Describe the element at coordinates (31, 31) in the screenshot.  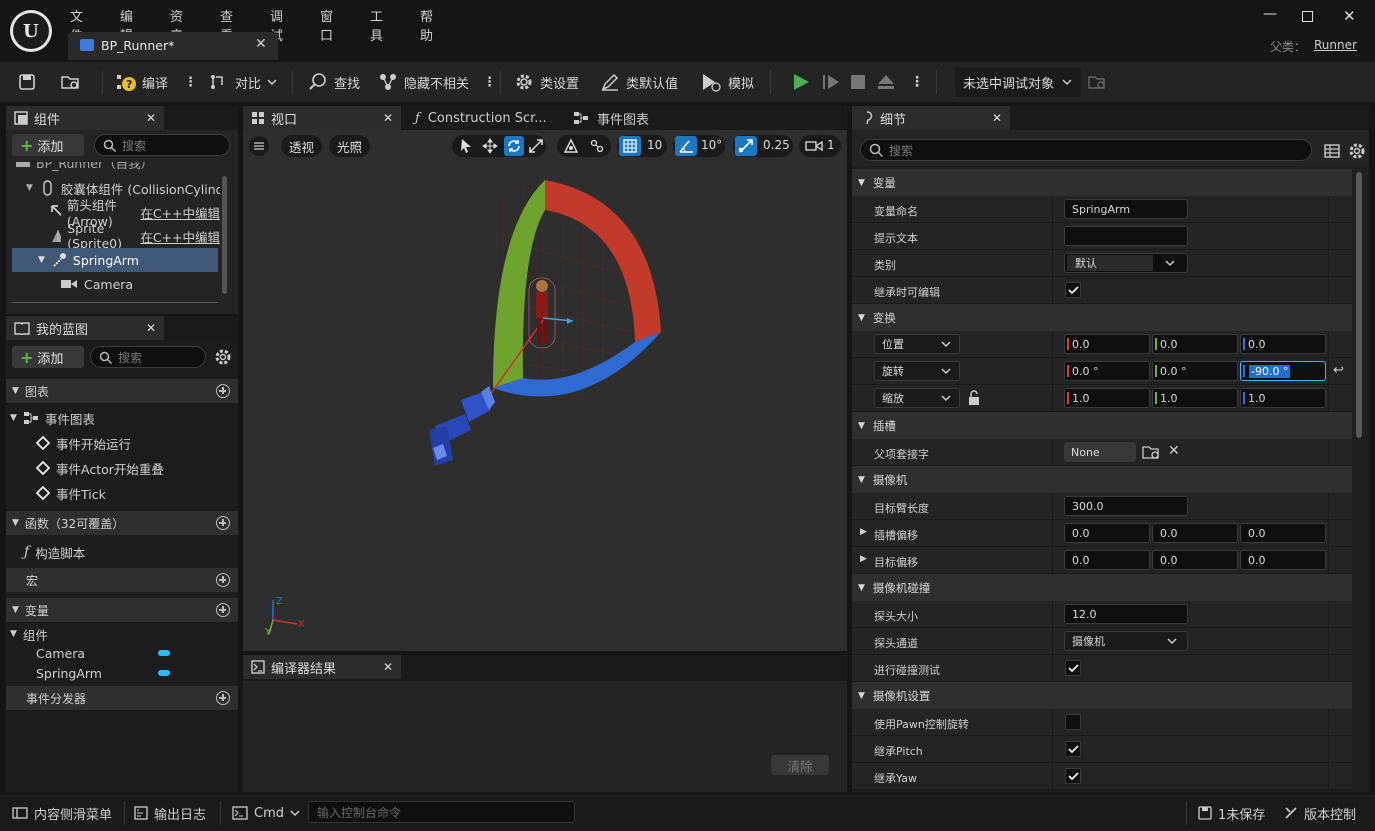
I see `unreal-logo-icon: U` at that location.